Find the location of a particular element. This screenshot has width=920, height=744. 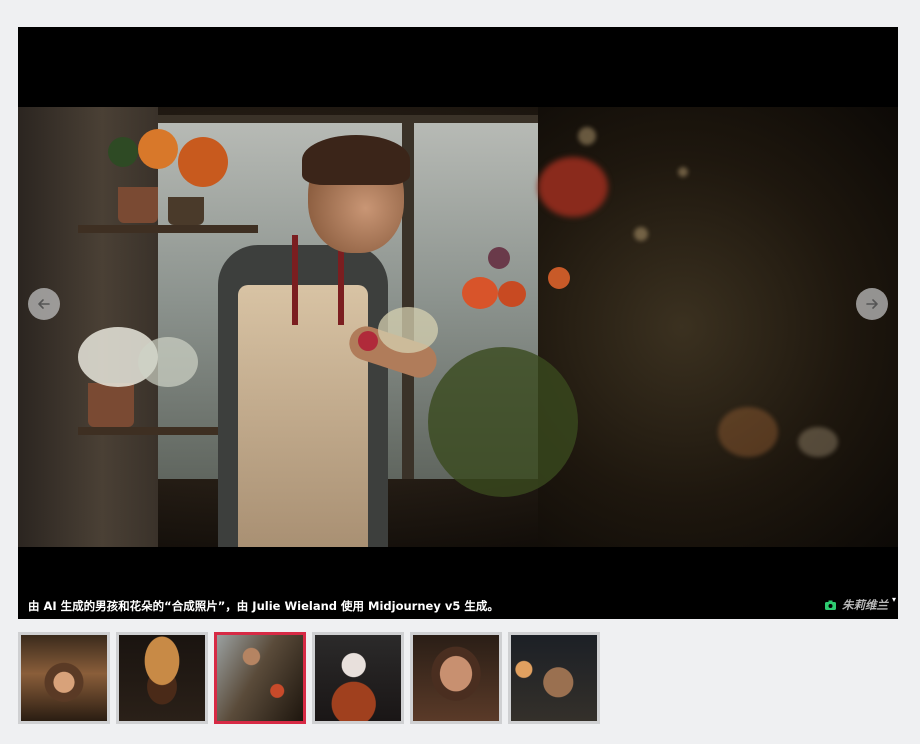

warrior-thumbnail is located at coordinates (554, 678).